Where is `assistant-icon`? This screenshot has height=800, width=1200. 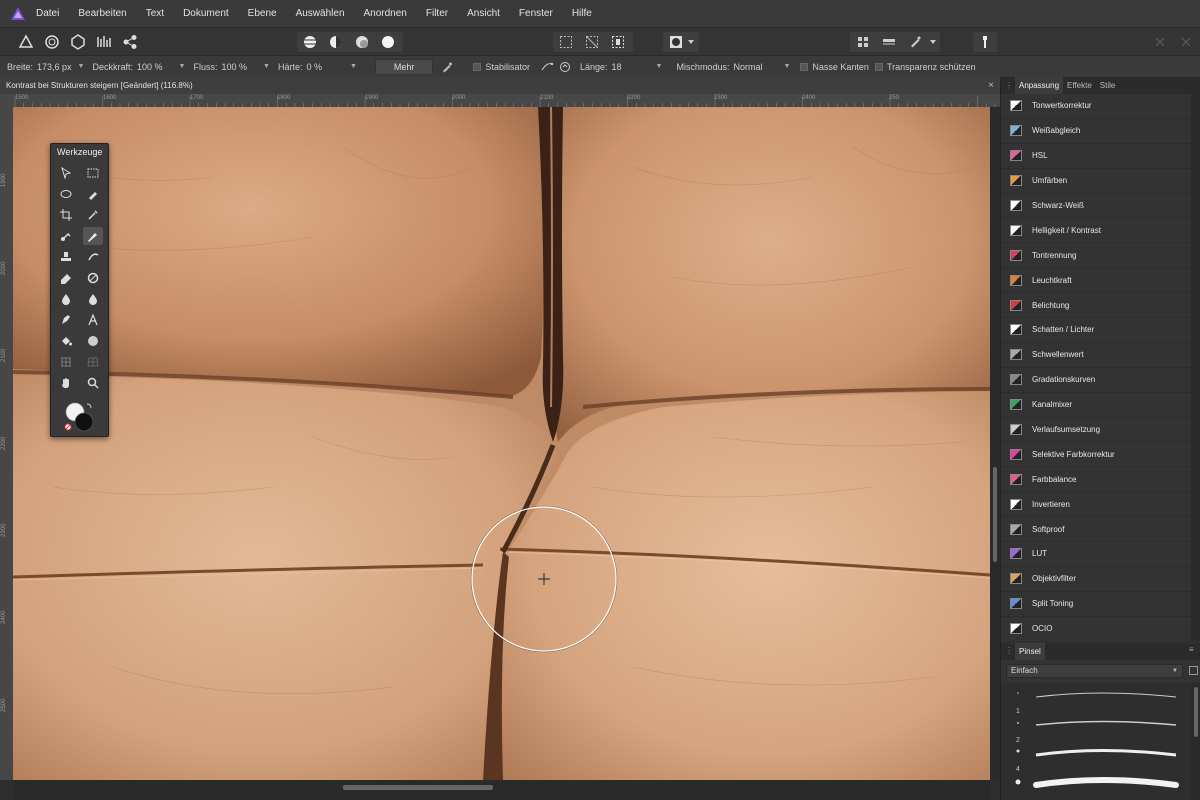
assistant-icon is located at coordinates (915, 42).